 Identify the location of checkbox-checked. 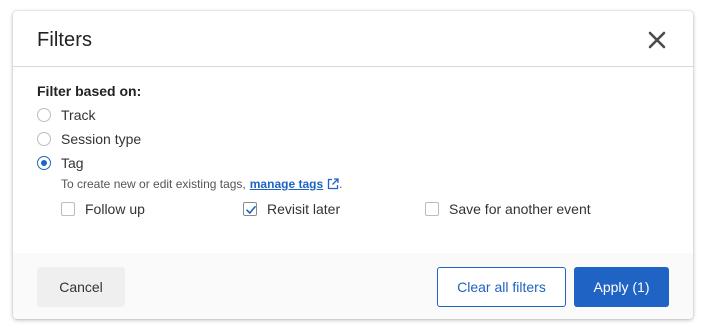
(250, 209).